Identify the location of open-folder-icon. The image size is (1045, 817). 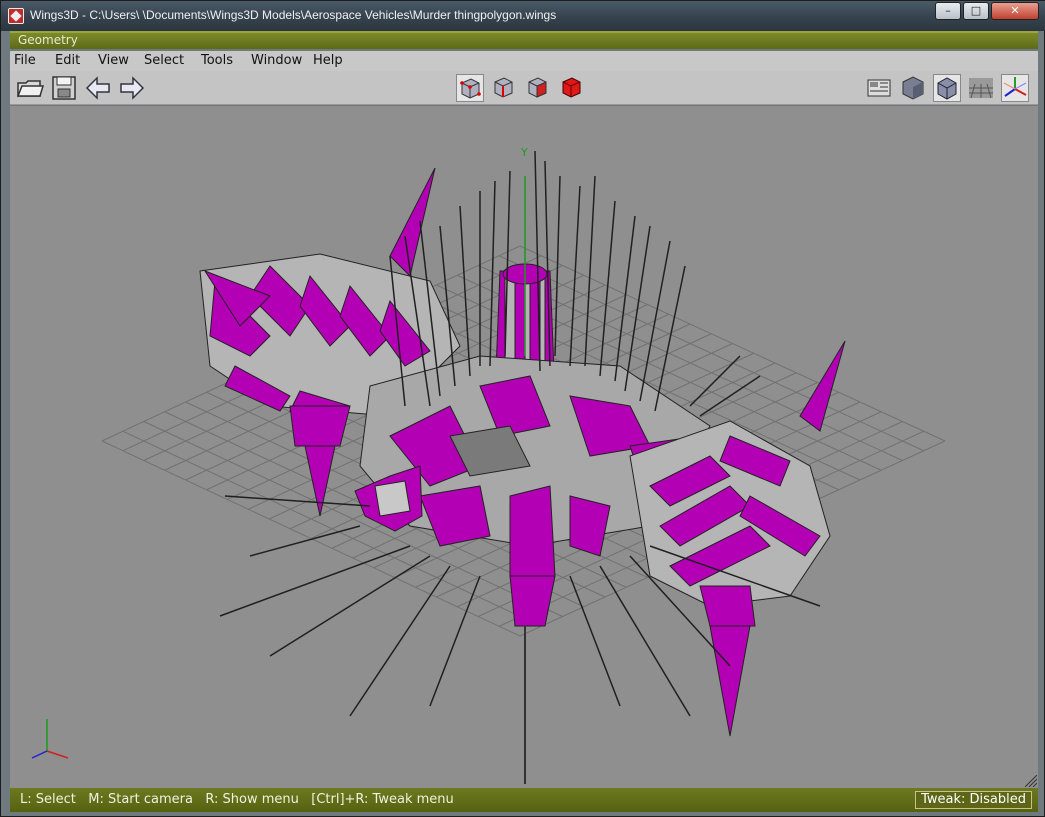
(30, 88).